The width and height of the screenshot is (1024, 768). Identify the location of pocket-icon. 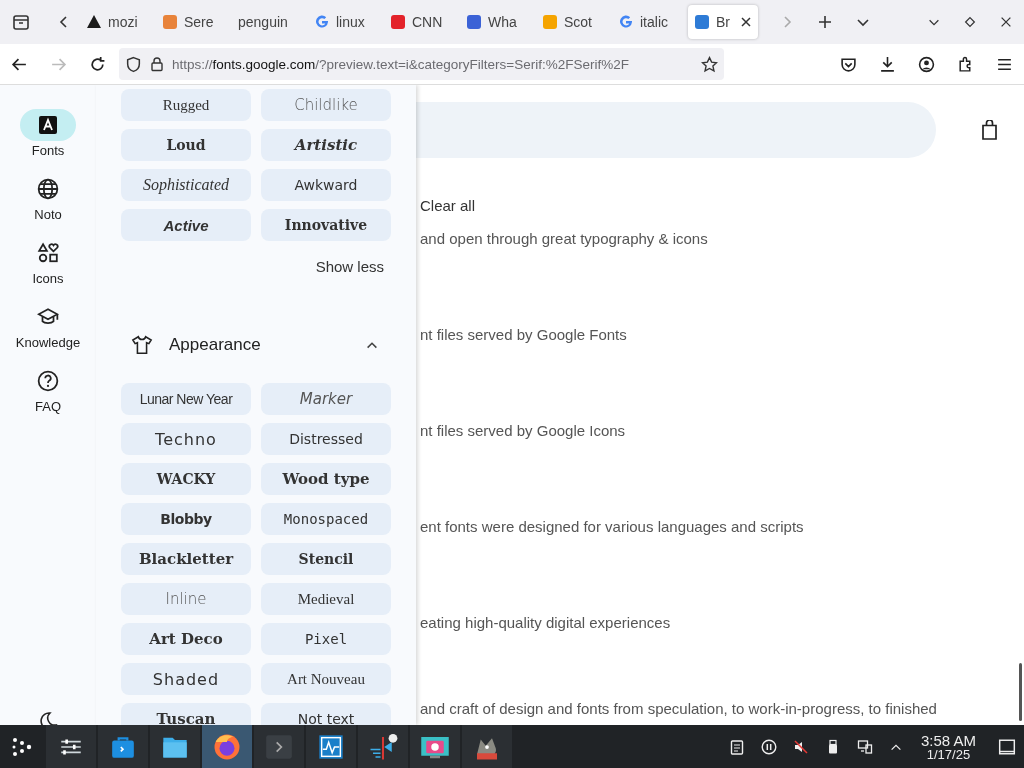
(848, 64).